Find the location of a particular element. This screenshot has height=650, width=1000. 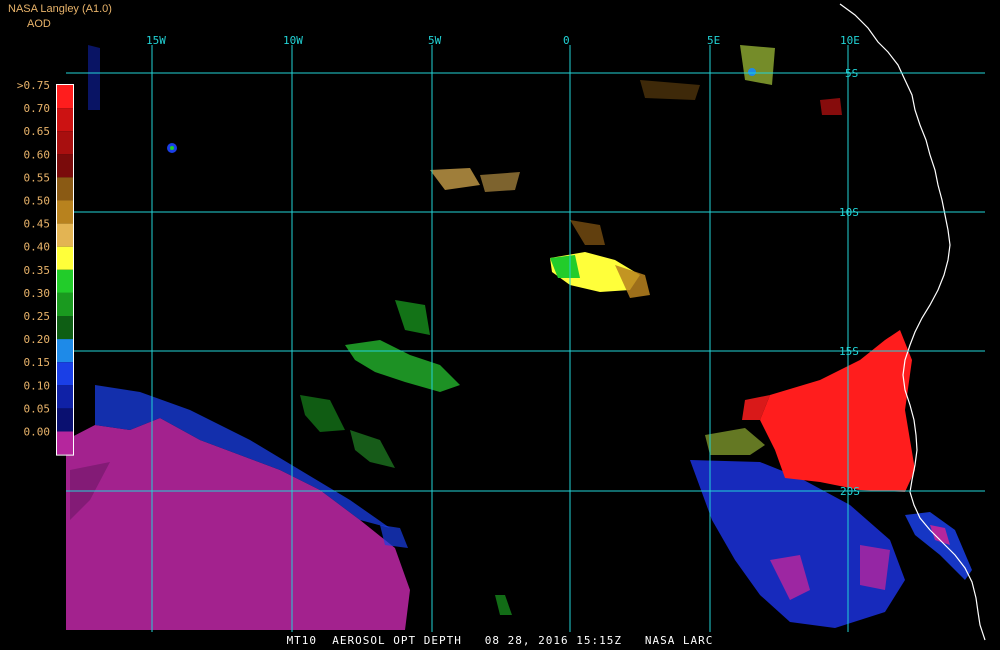

lat-label-20s: 20S is located at coordinates (850, 491).